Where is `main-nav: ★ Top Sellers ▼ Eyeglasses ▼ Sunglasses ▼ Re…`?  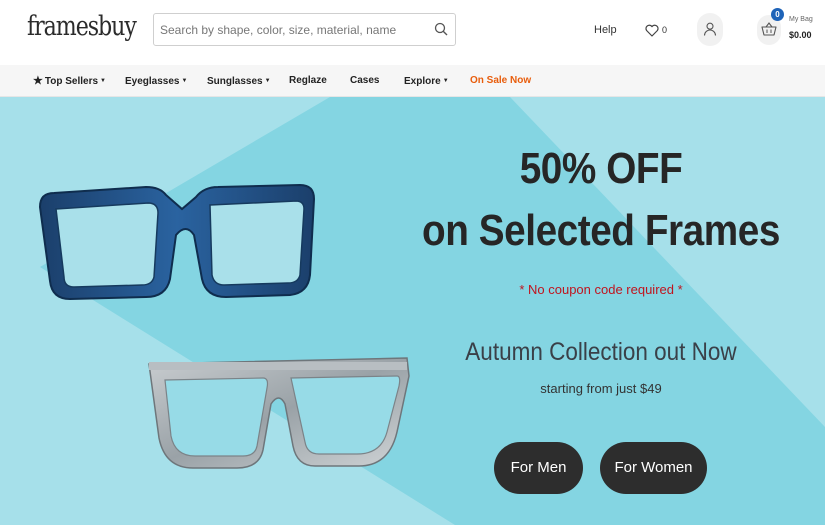 main-nav: ★ Top Sellers ▼ Eyeglasses ▼ Sunglasses ▼ Re… is located at coordinates (412, 81).